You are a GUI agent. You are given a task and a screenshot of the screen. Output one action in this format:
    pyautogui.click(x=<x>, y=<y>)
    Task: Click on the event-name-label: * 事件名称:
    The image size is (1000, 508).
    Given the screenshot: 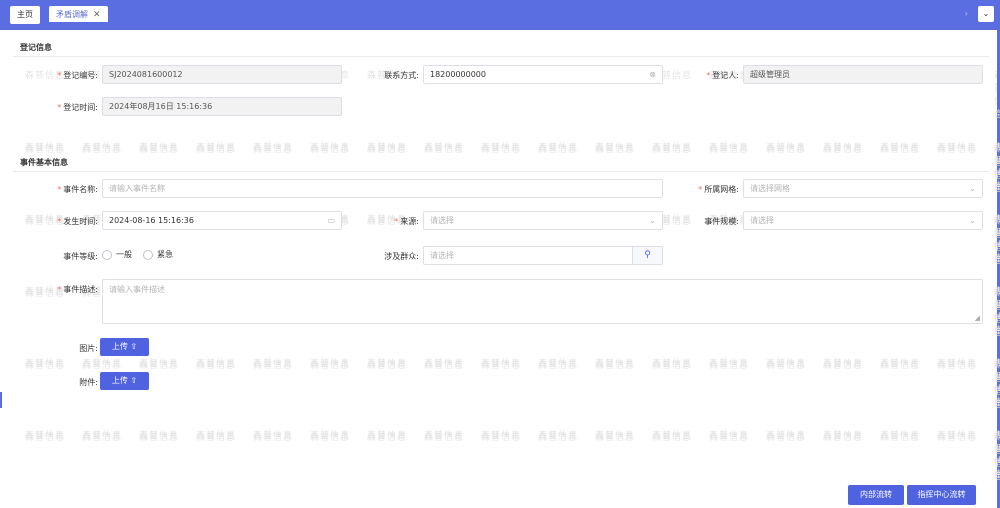 What is the action you would take?
    pyautogui.click(x=77, y=189)
    